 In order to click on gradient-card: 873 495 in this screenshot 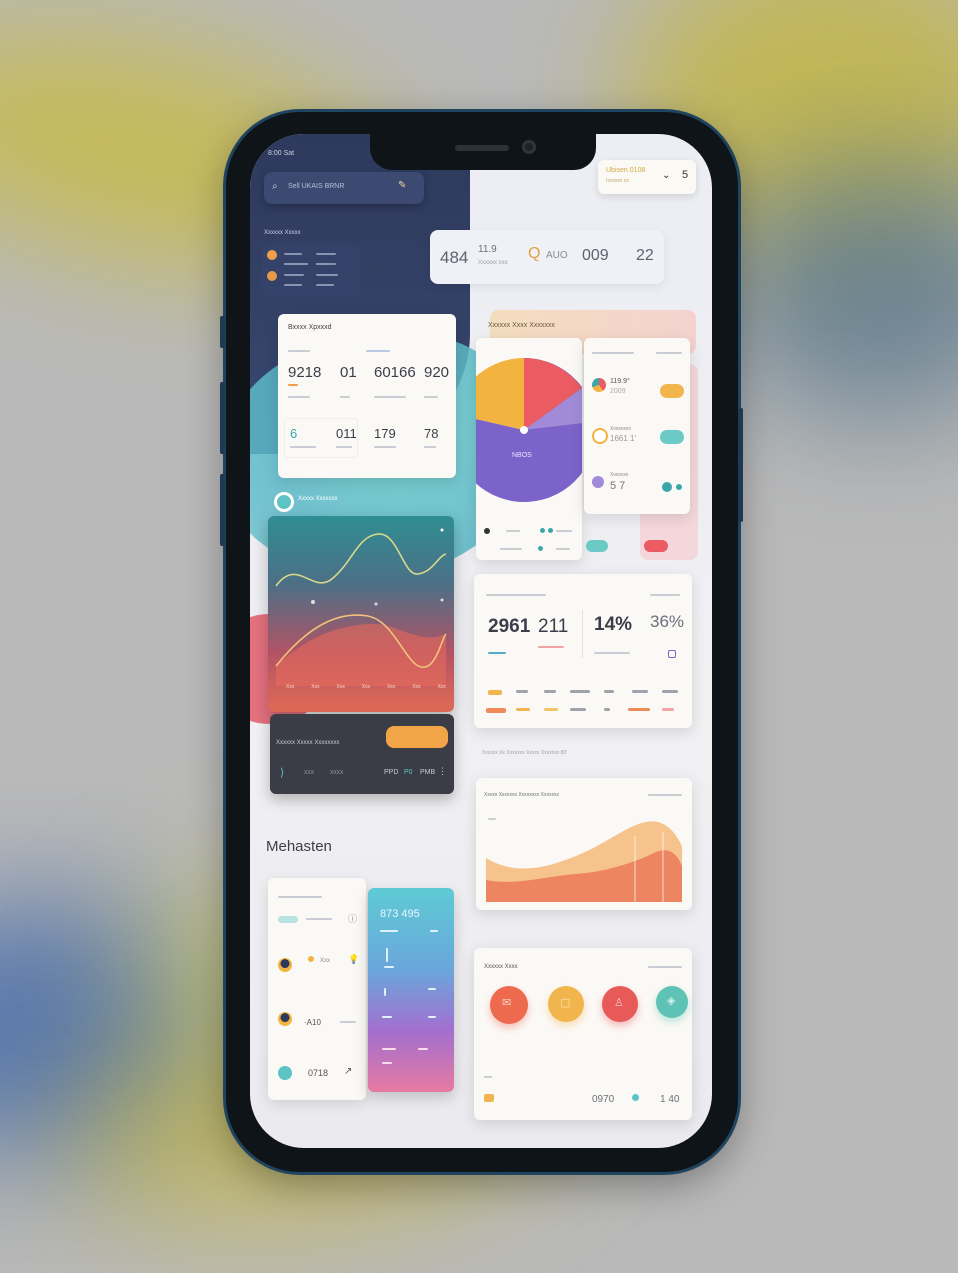, I will do `click(411, 990)`.